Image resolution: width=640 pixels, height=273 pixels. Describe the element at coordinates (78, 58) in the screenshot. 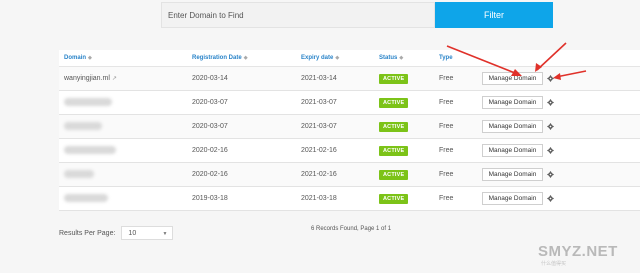

I see `column-header-domain: Domain ◆` at that location.